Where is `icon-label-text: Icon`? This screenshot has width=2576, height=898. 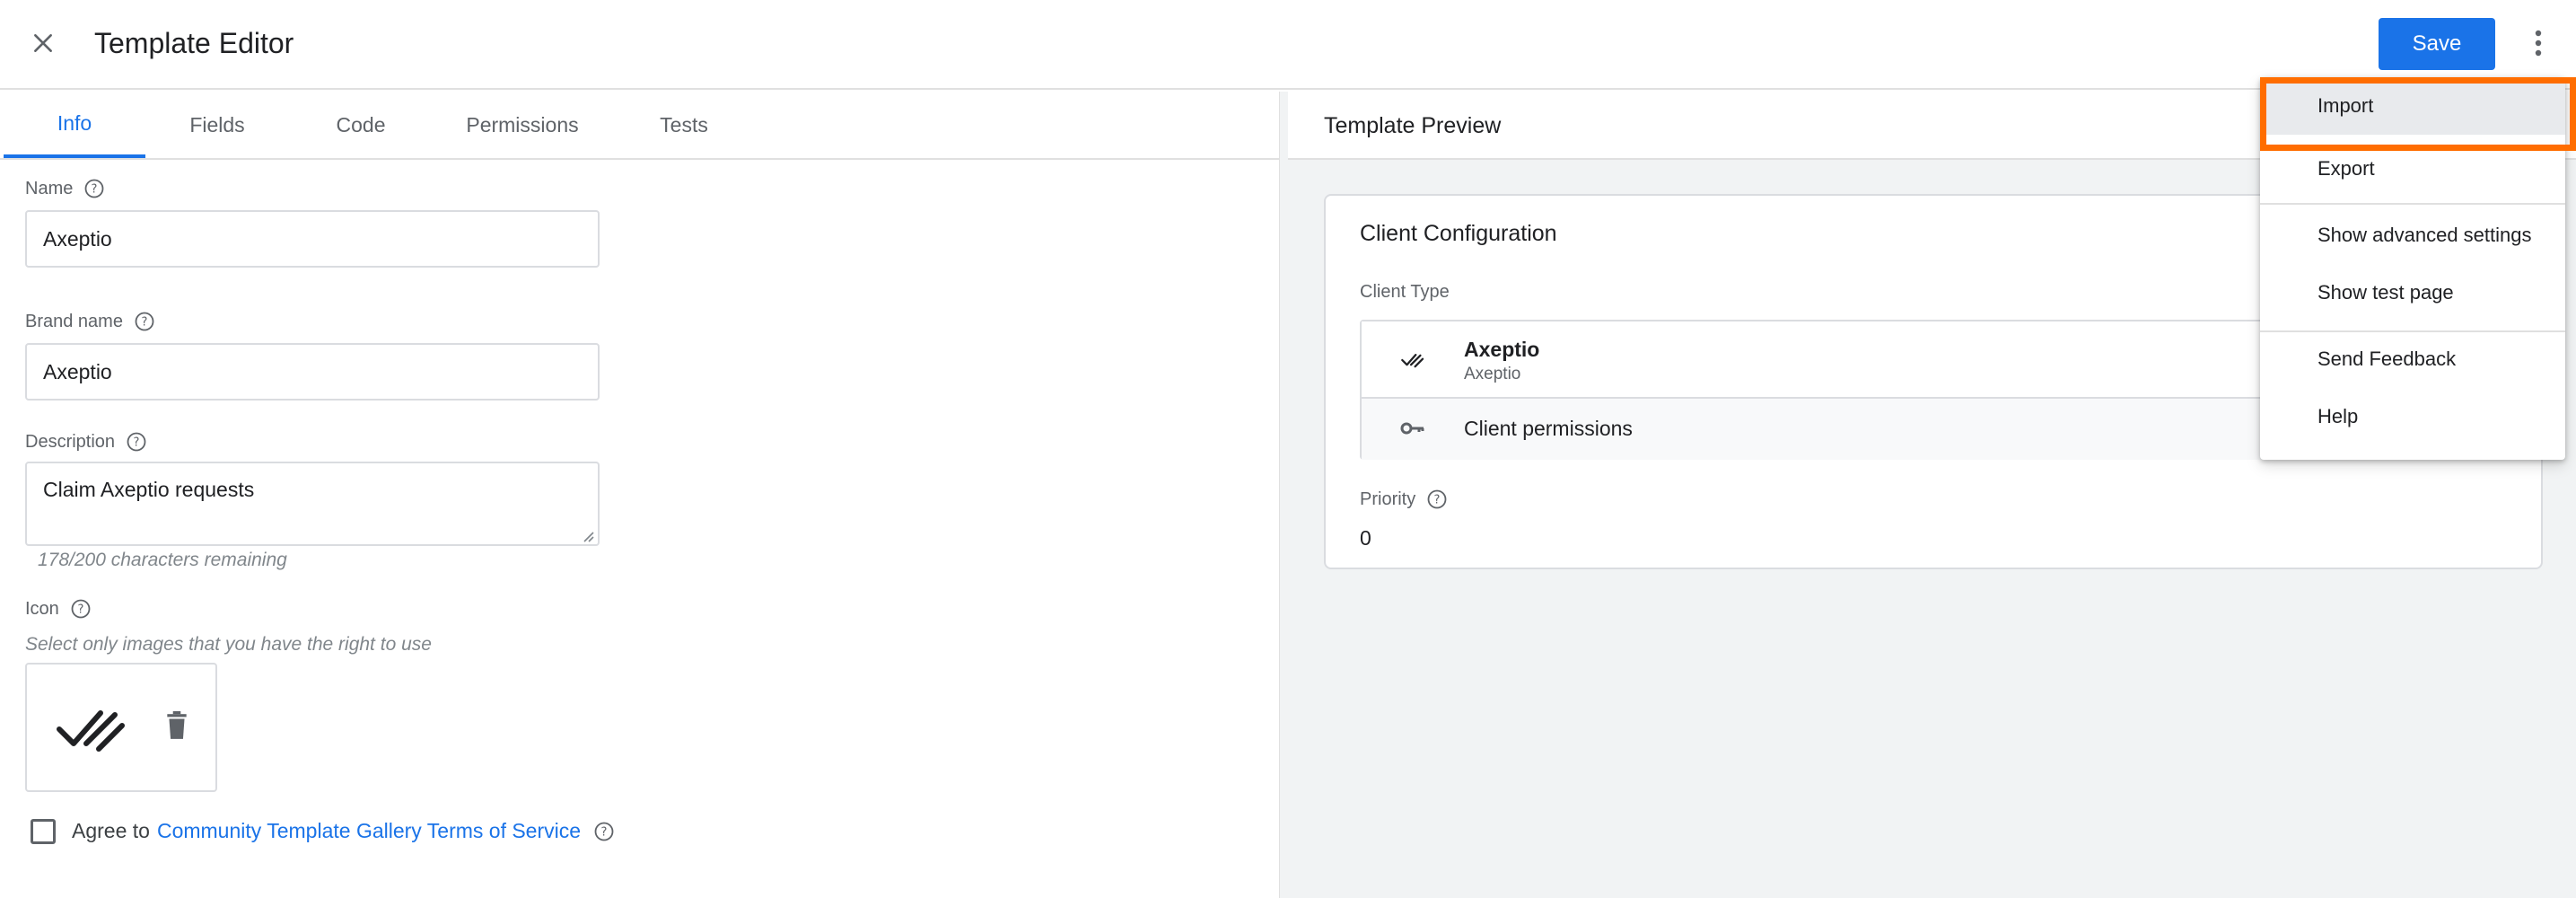 icon-label-text: Icon is located at coordinates (42, 608).